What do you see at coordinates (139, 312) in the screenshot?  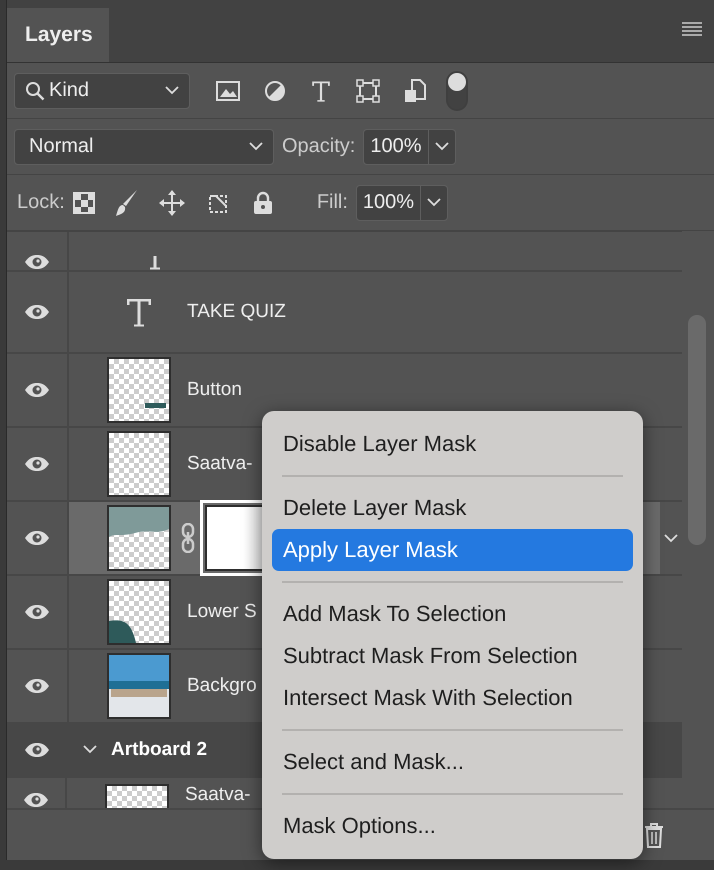 I see `text-layer-icon` at bounding box center [139, 312].